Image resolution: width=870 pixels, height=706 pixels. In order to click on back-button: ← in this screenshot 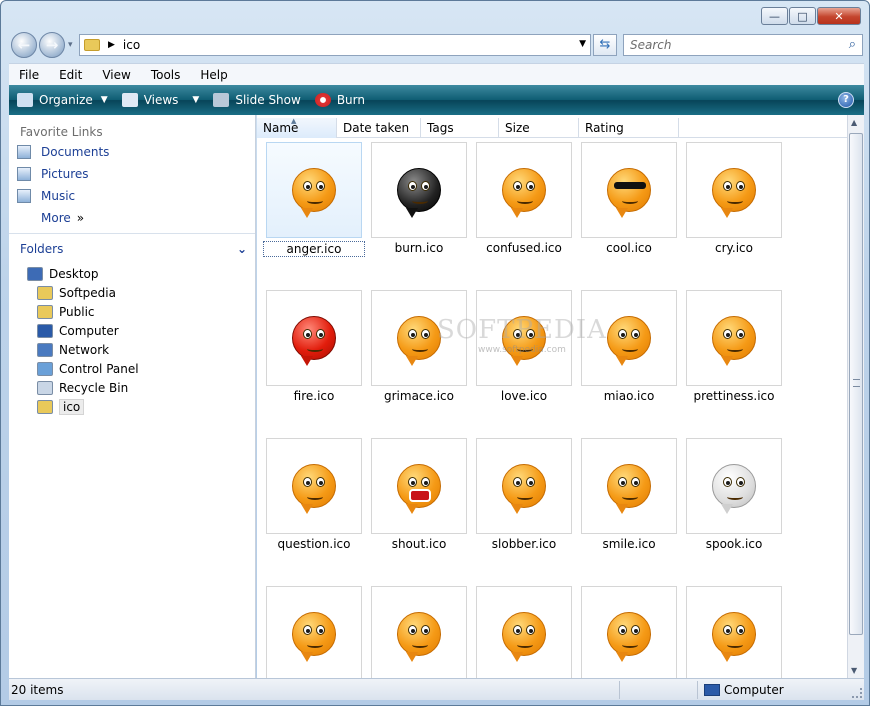, I will do `click(24, 45)`.